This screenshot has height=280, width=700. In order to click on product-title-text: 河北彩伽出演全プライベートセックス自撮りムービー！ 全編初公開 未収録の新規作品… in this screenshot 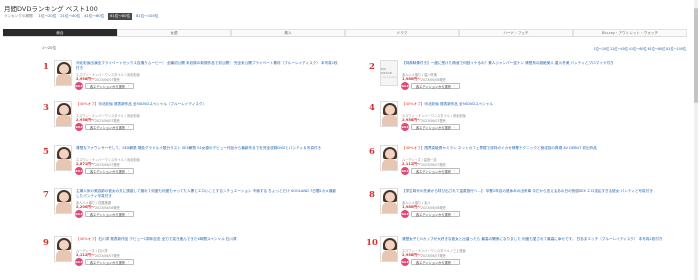, I will do `click(207, 65)`.